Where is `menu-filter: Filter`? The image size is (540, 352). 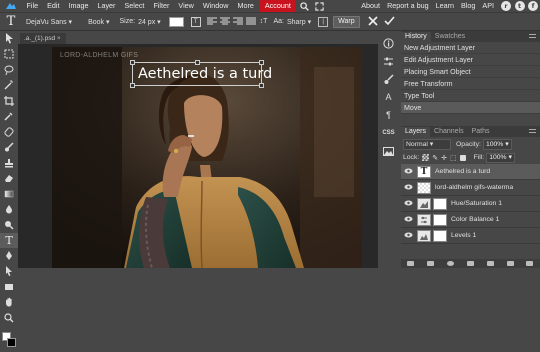
menu-filter: Filter is located at coordinates (161, 6).